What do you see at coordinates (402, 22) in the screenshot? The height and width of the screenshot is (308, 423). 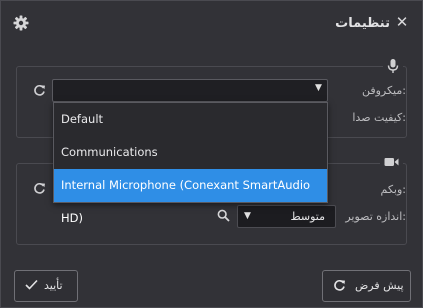 I see `close-icon: ✕` at bounding box center [402, 22].